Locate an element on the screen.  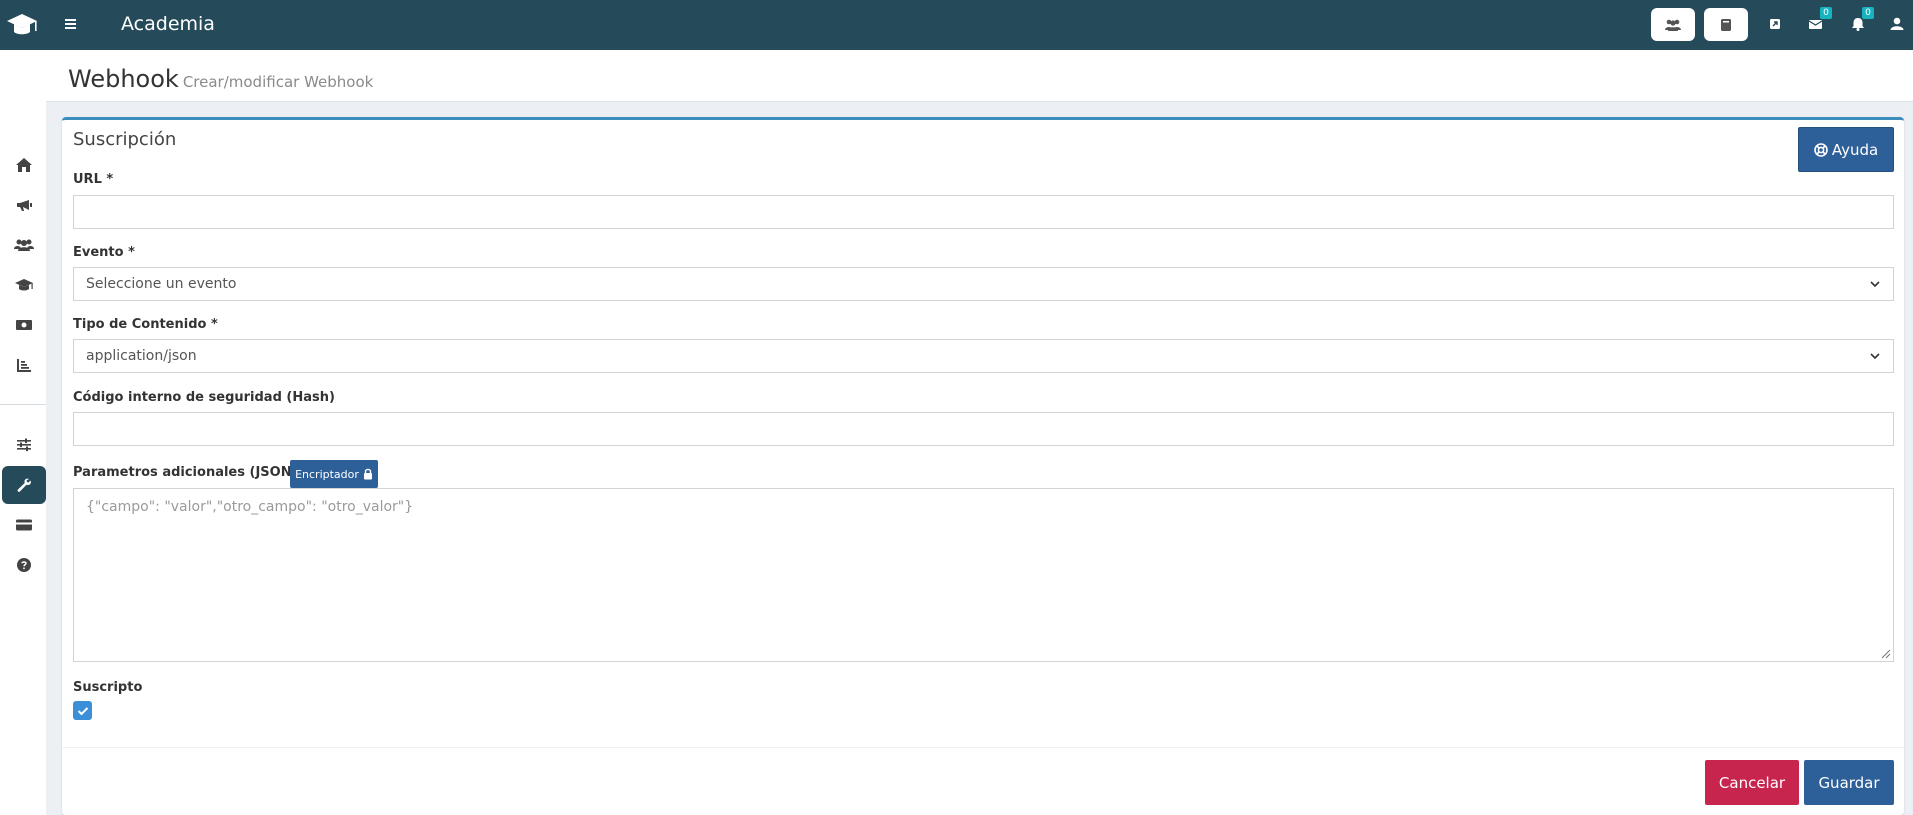
page-title-text: Webhook is located at coordinates (123, 79).